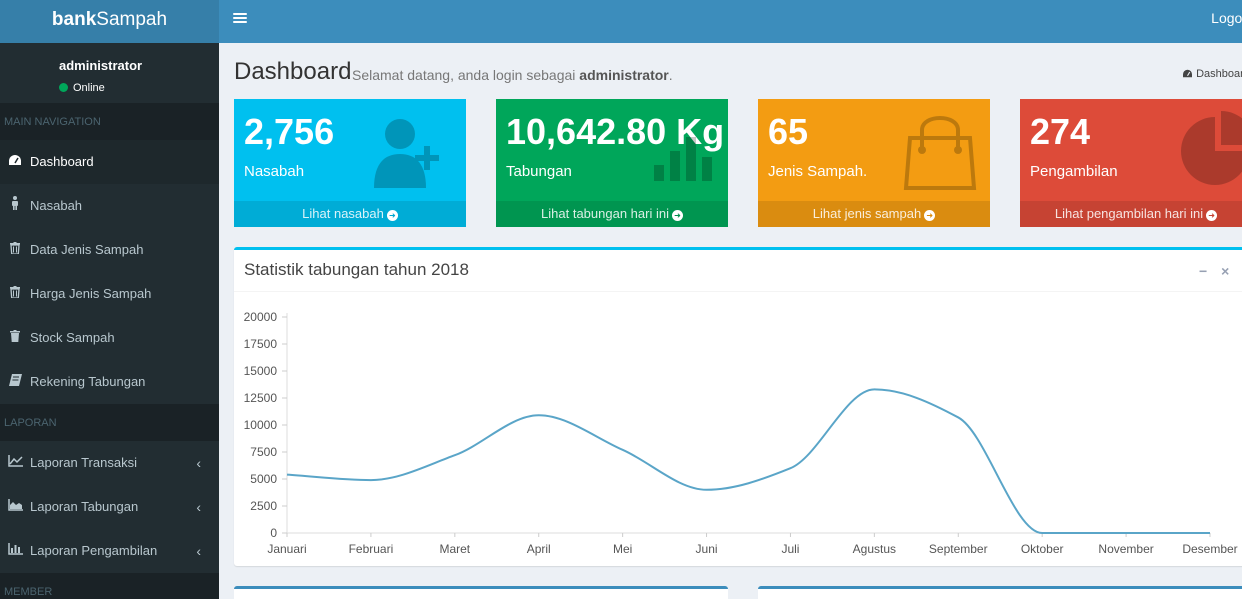  I want to click on sidebar-item-laporan-tabungan: Laporan Tabungan ‹, so click(109, 507).